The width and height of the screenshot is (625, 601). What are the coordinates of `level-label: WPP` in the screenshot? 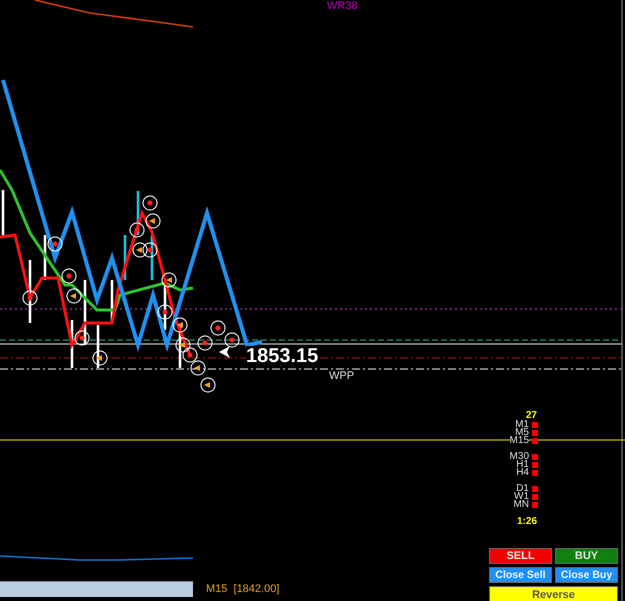 It's located at (341, 376).